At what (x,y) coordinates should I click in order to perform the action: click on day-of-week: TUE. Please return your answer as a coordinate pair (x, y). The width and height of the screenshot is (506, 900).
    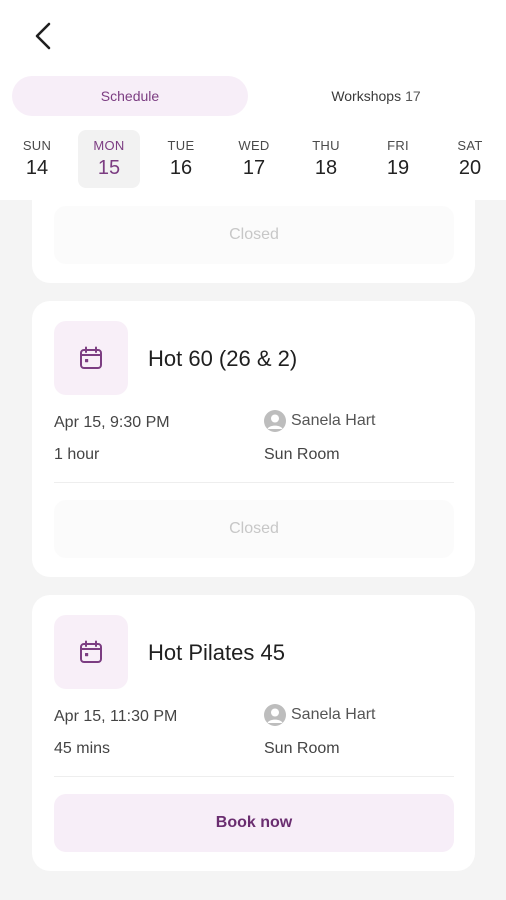
    Looking at the image, I should click on (181, 145).